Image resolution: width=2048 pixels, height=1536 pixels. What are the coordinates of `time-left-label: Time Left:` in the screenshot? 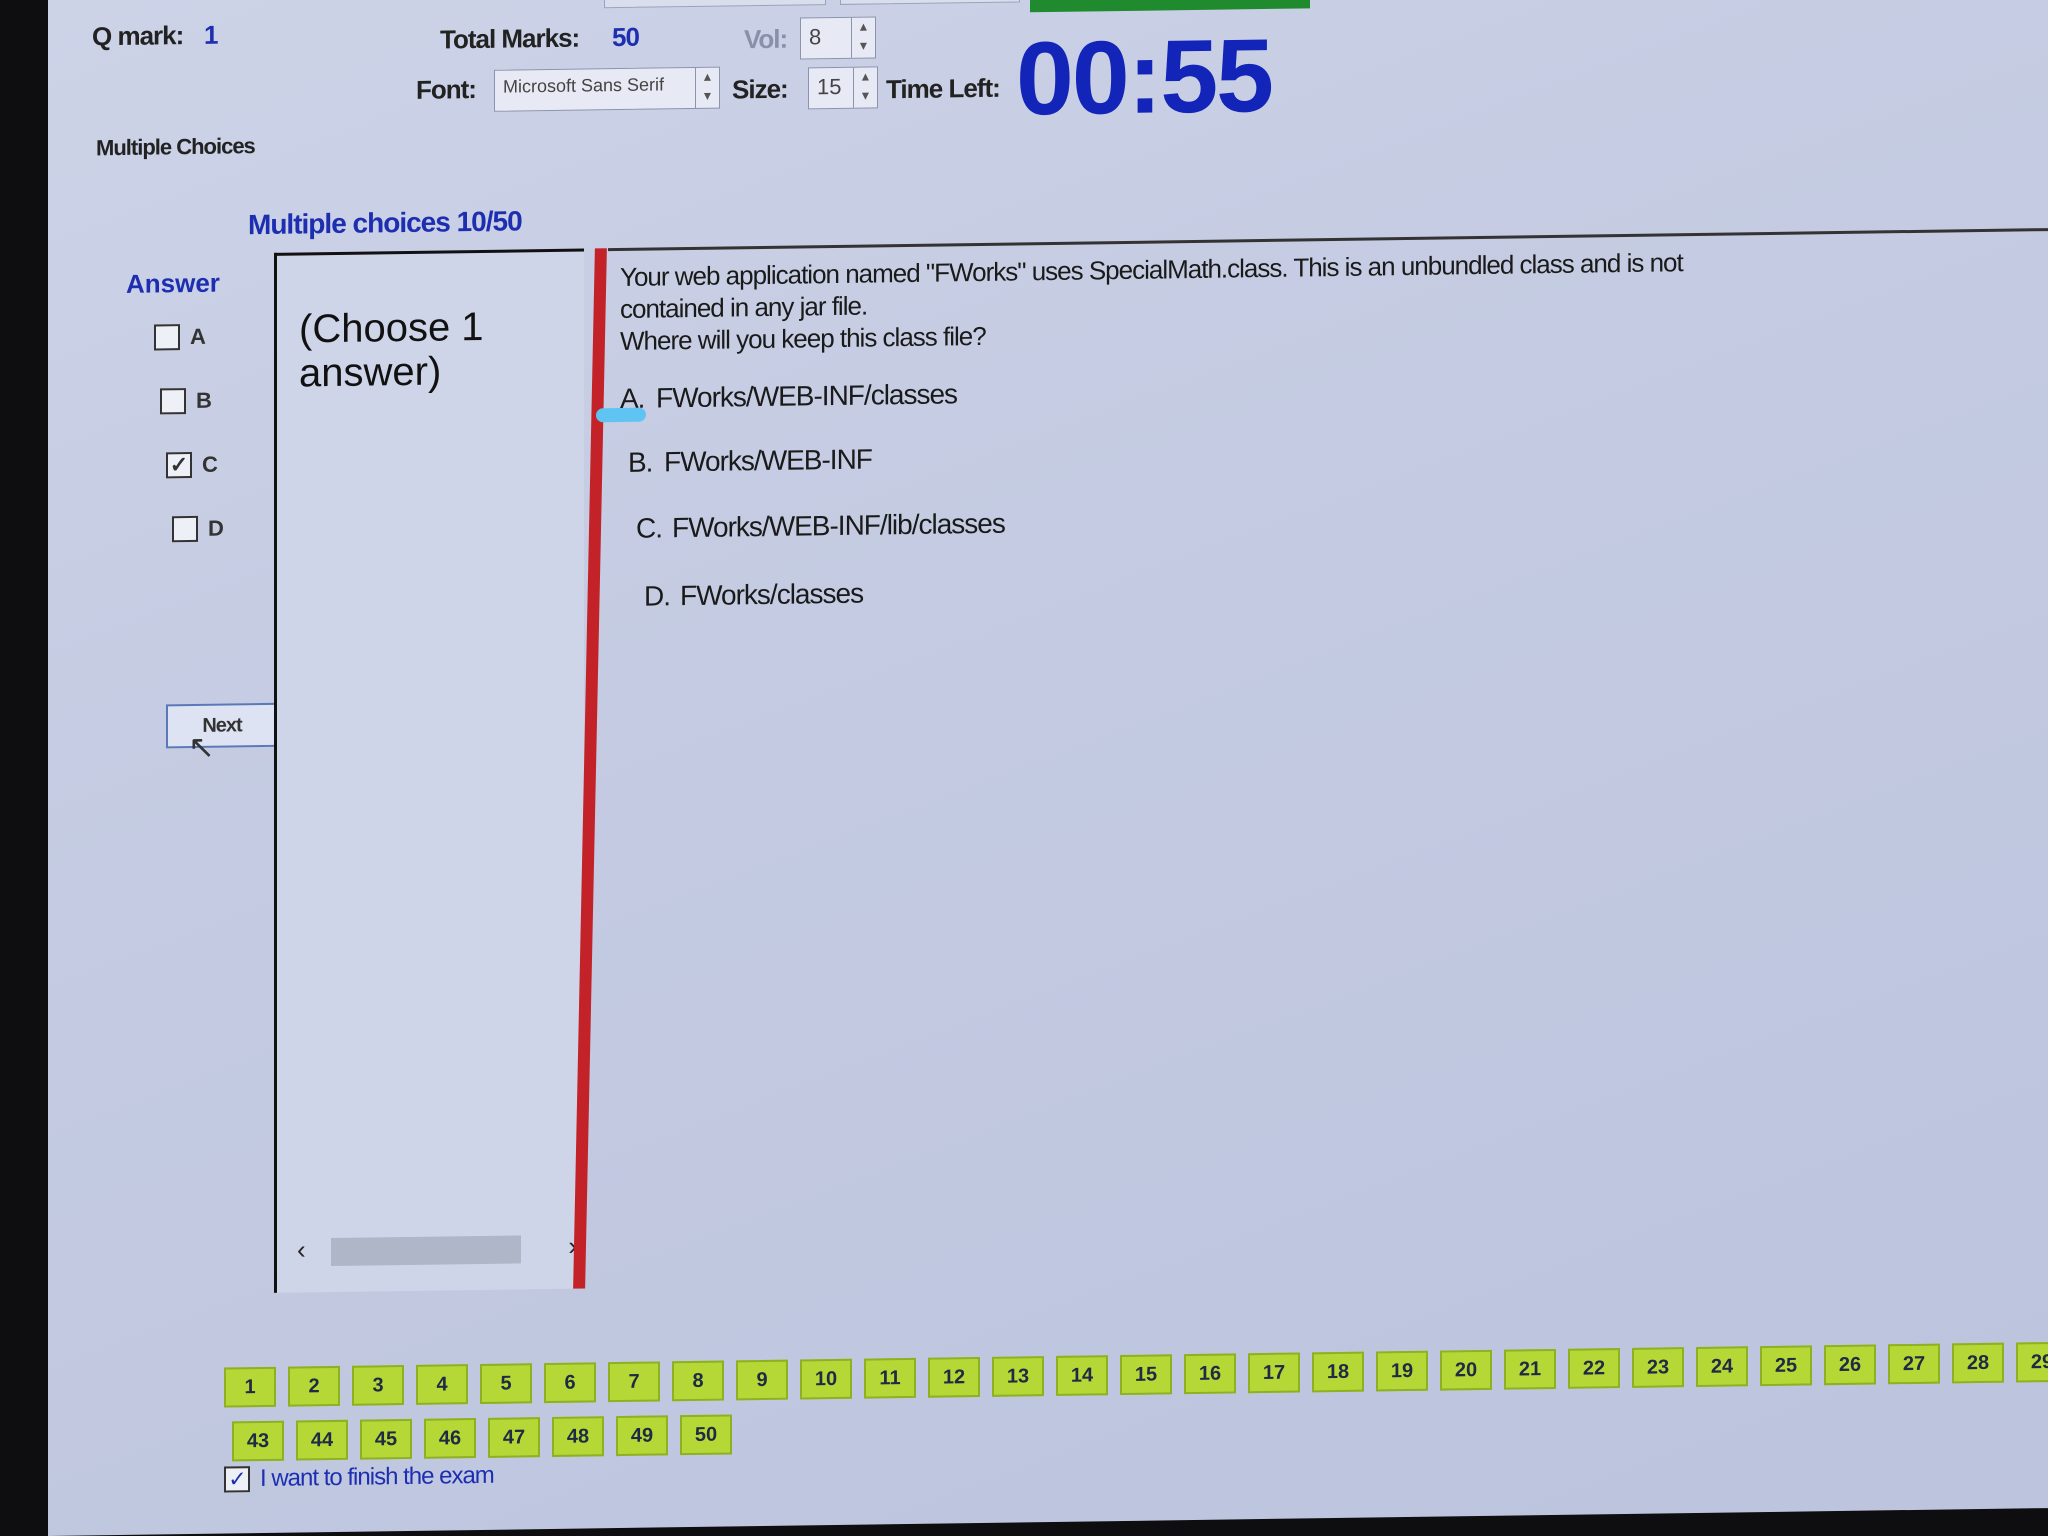 It's located at (943, 88).